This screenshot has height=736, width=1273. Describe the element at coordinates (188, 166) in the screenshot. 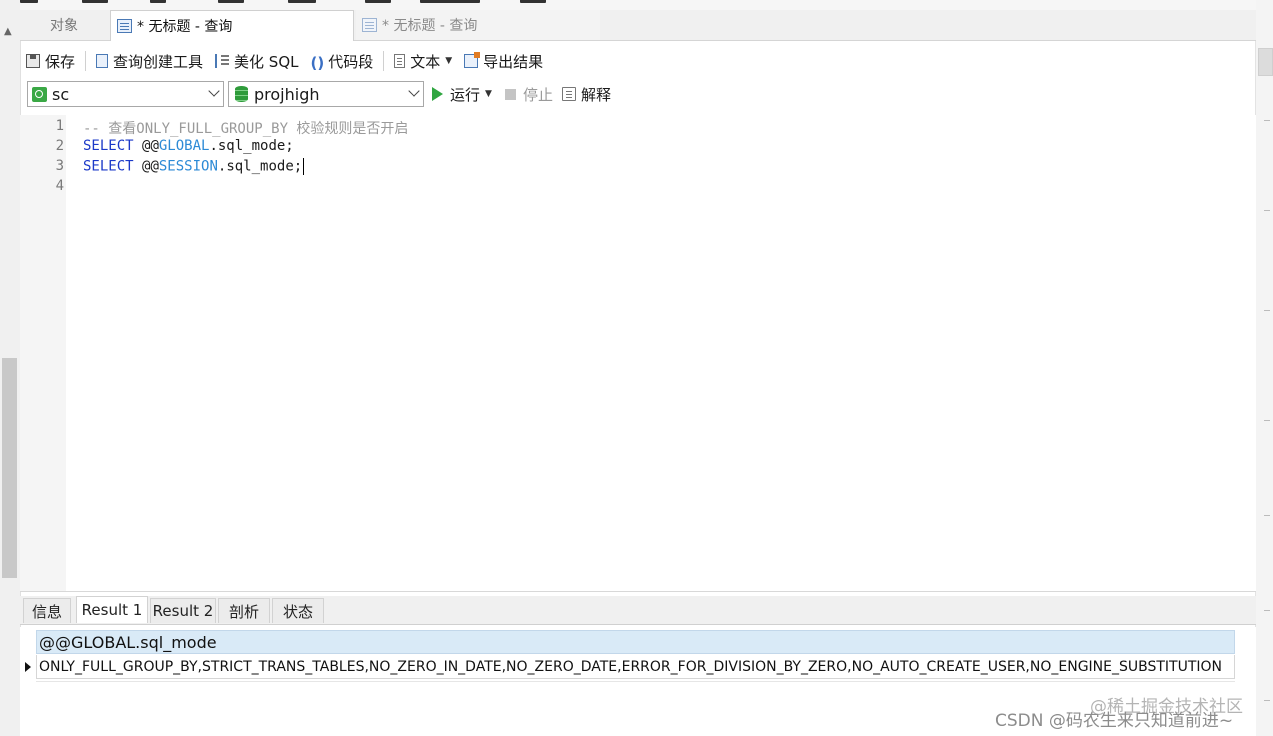

I see `sql-system-var: SESSION` at that location.